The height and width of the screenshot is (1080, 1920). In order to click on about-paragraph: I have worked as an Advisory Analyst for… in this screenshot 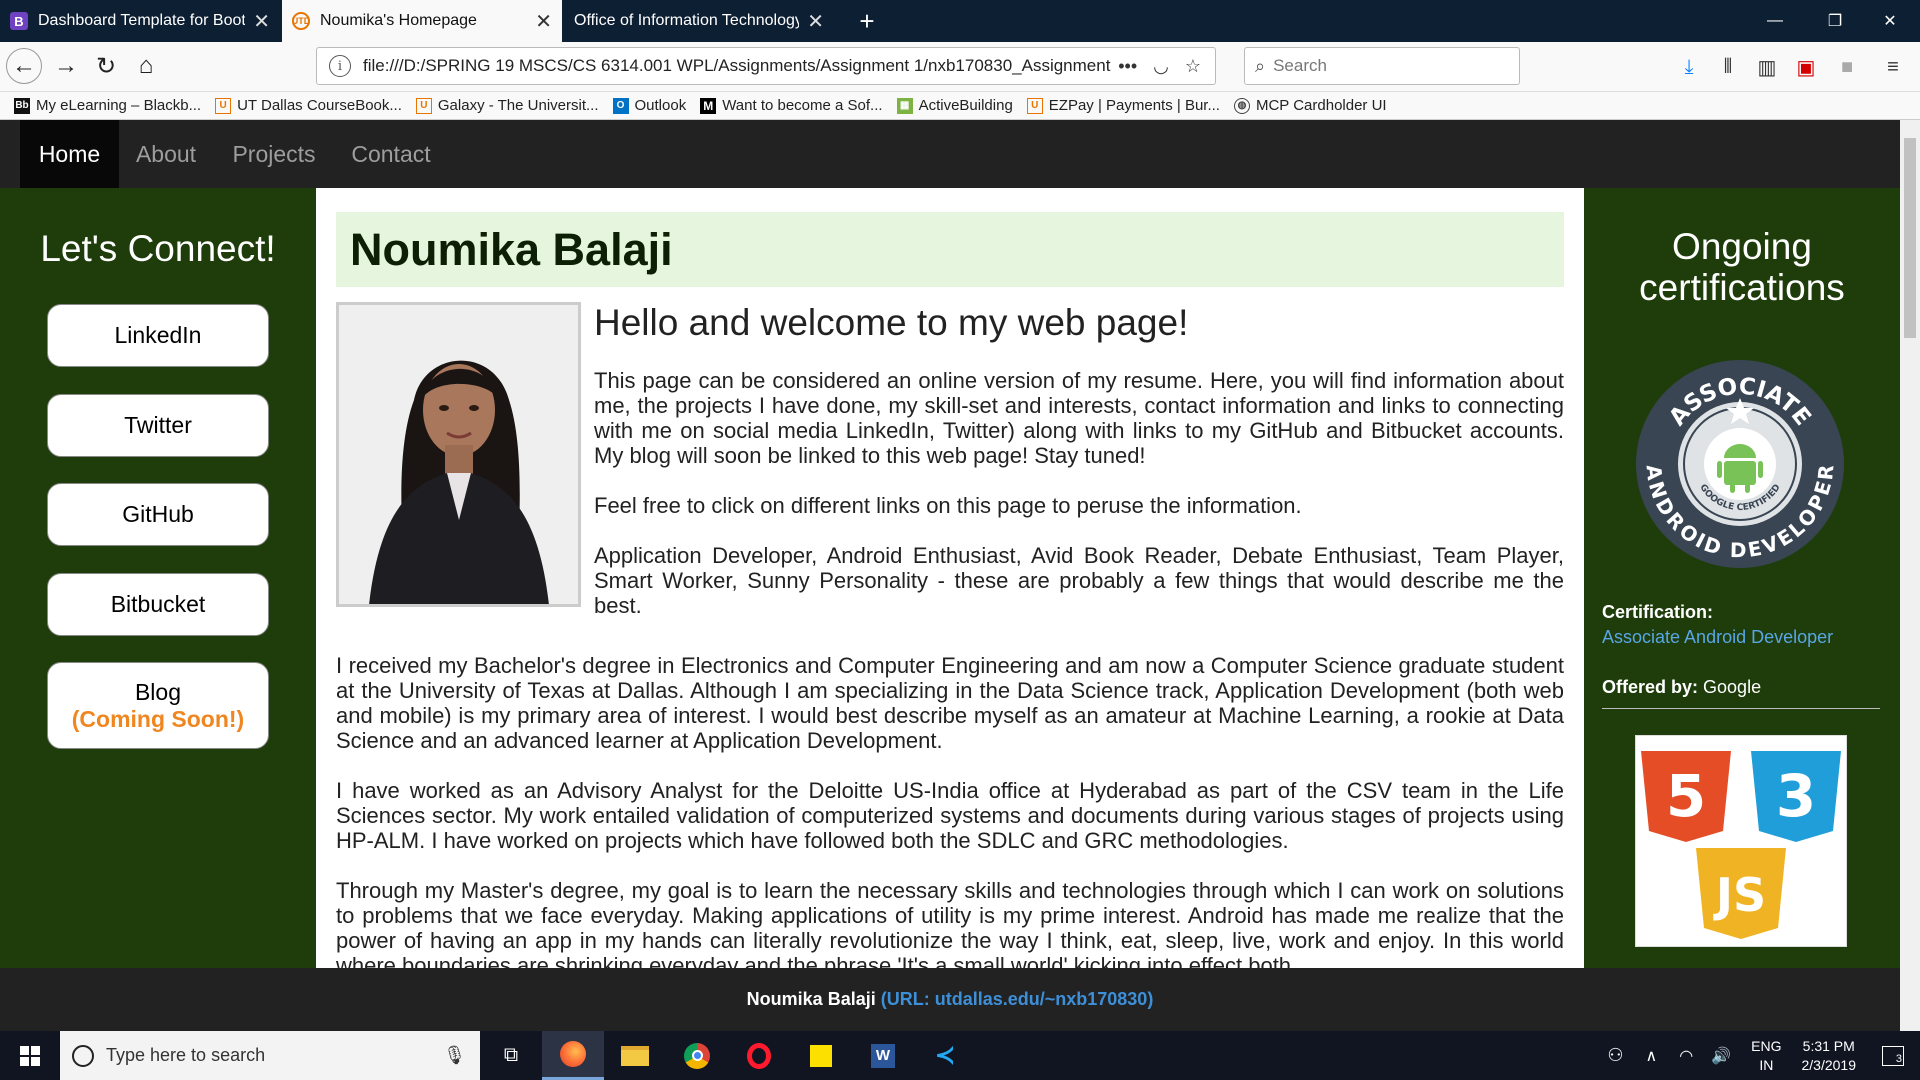, I will do `click(950, 815)`.